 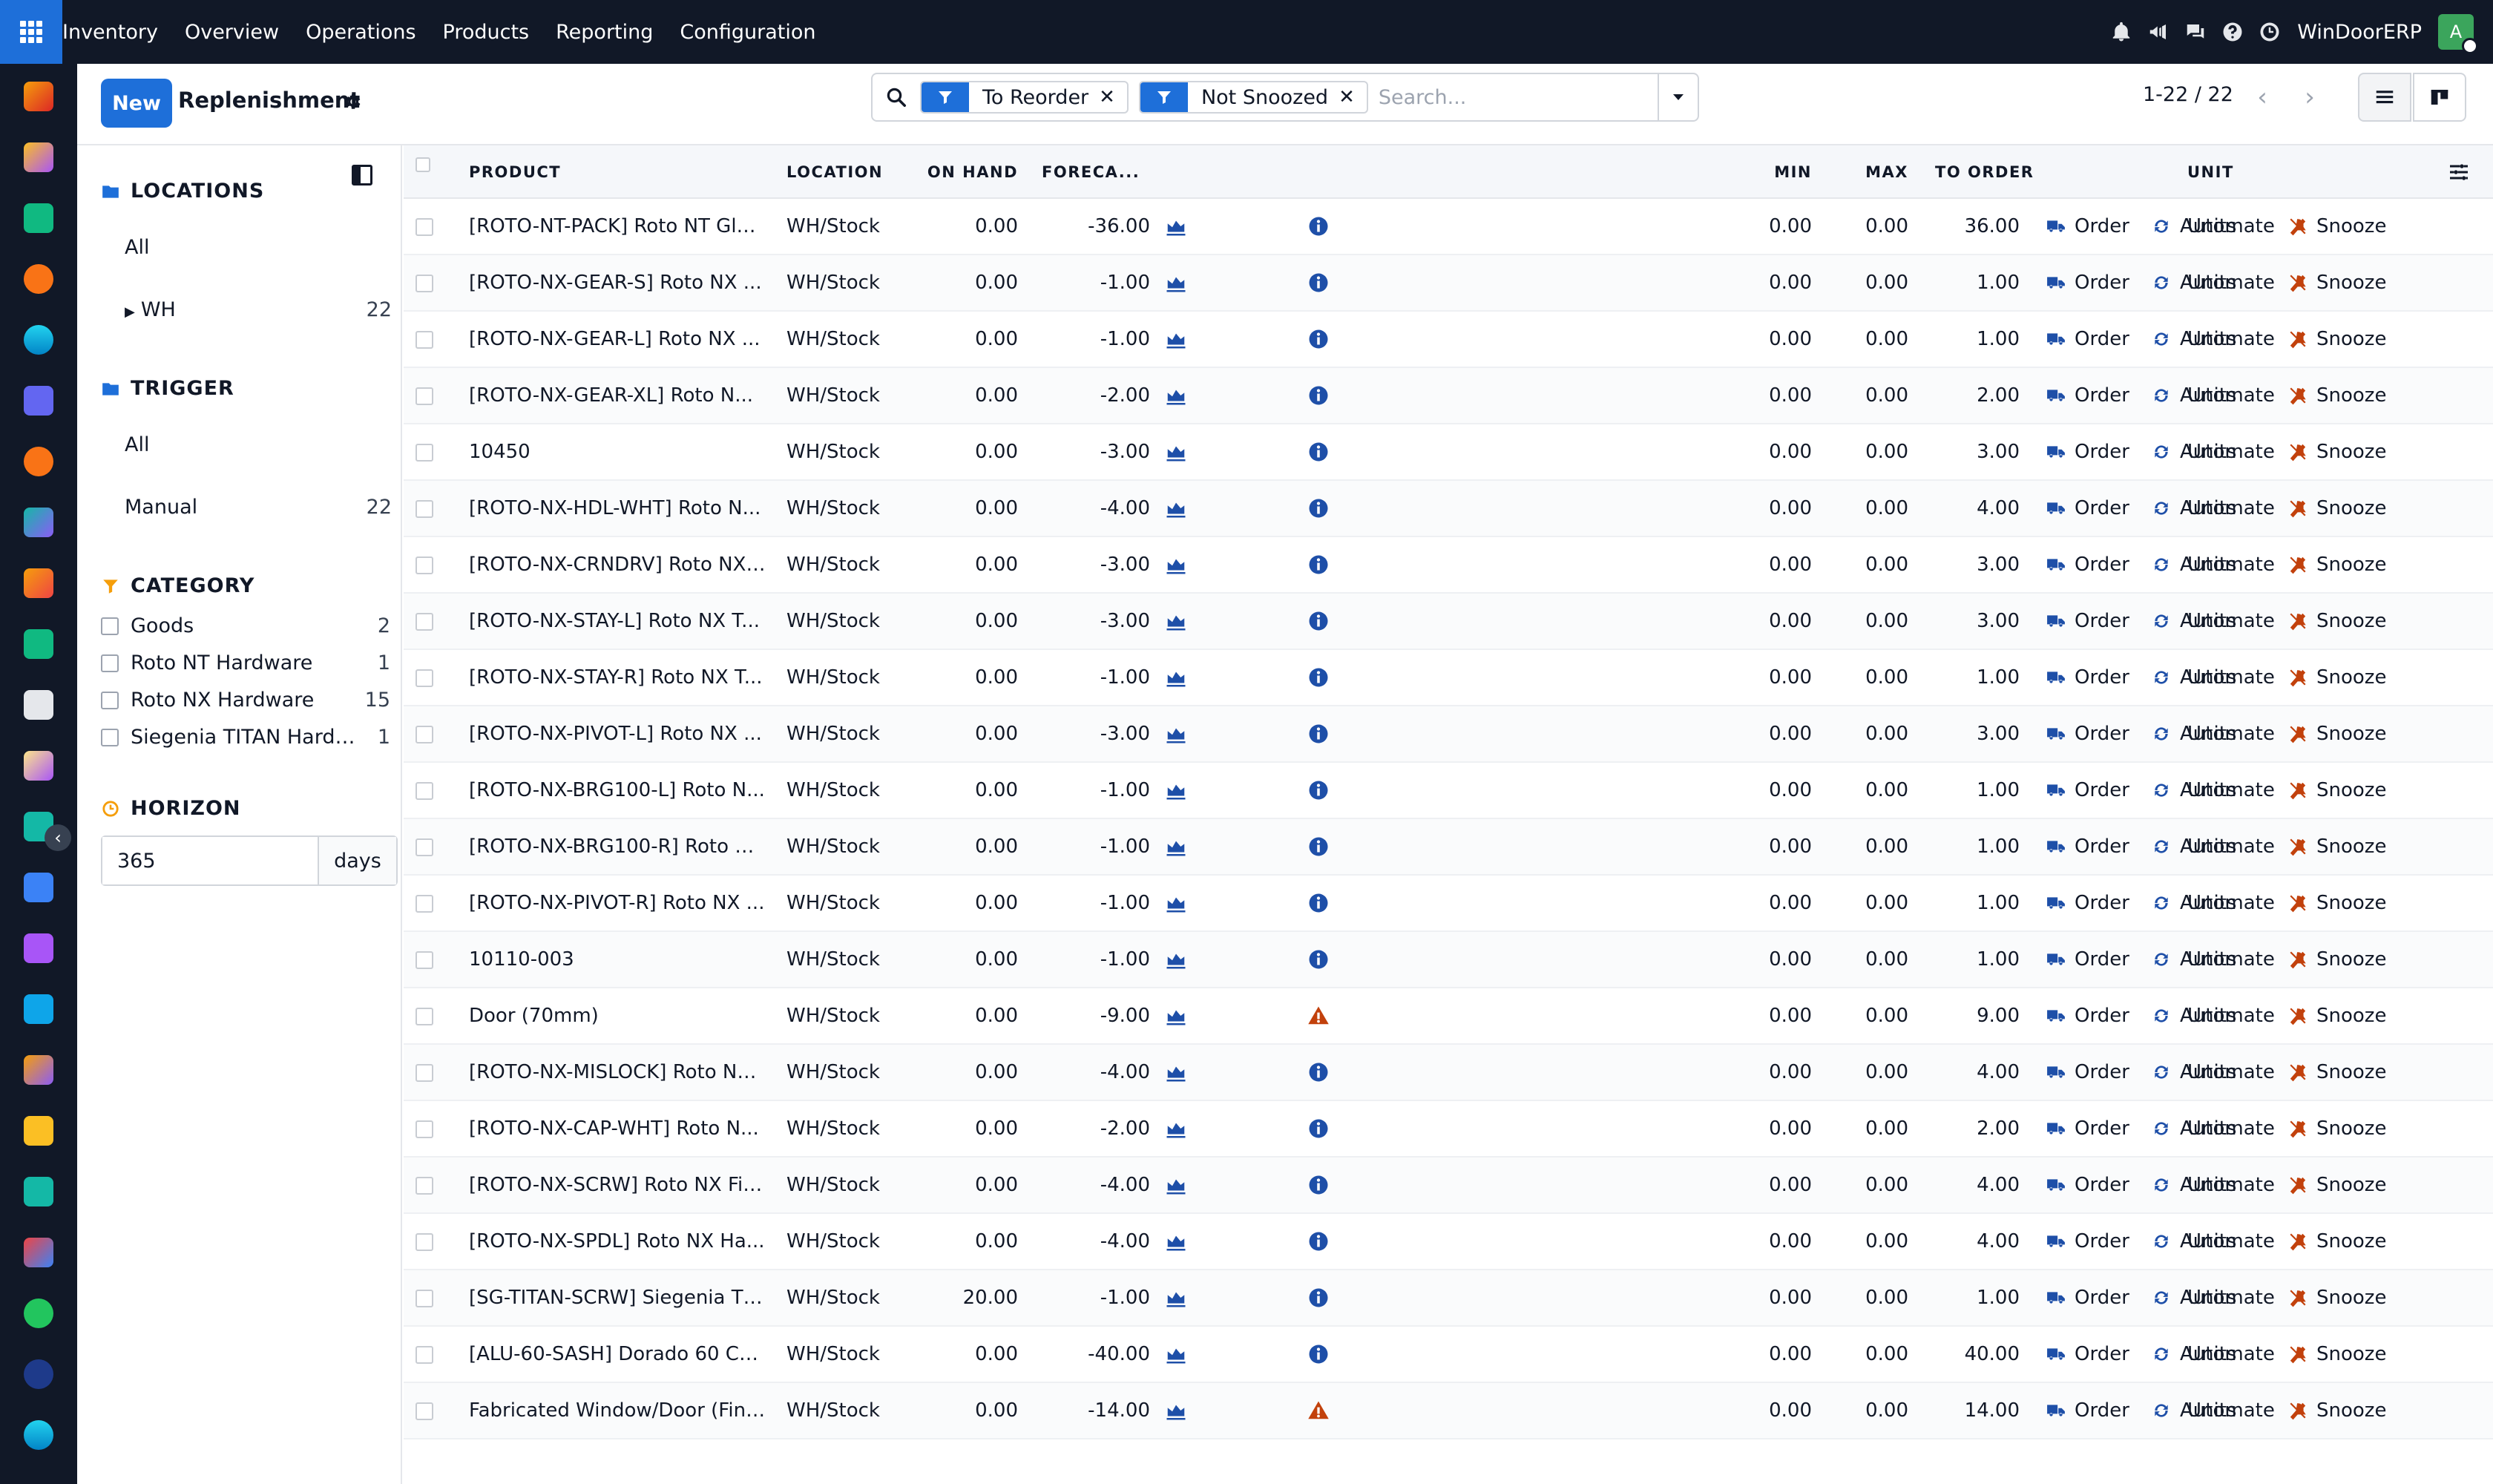 What do you see at coordinates (1678, 97) in the screenshot?
I see `search-options-toggle` at bounding box center [1678, 97].